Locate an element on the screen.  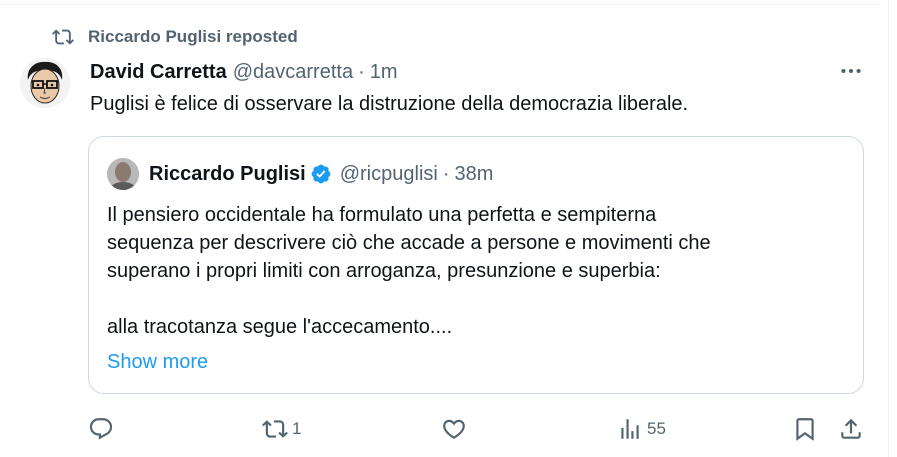
action-bar: 1 55 is located at coordinates (448, 429).